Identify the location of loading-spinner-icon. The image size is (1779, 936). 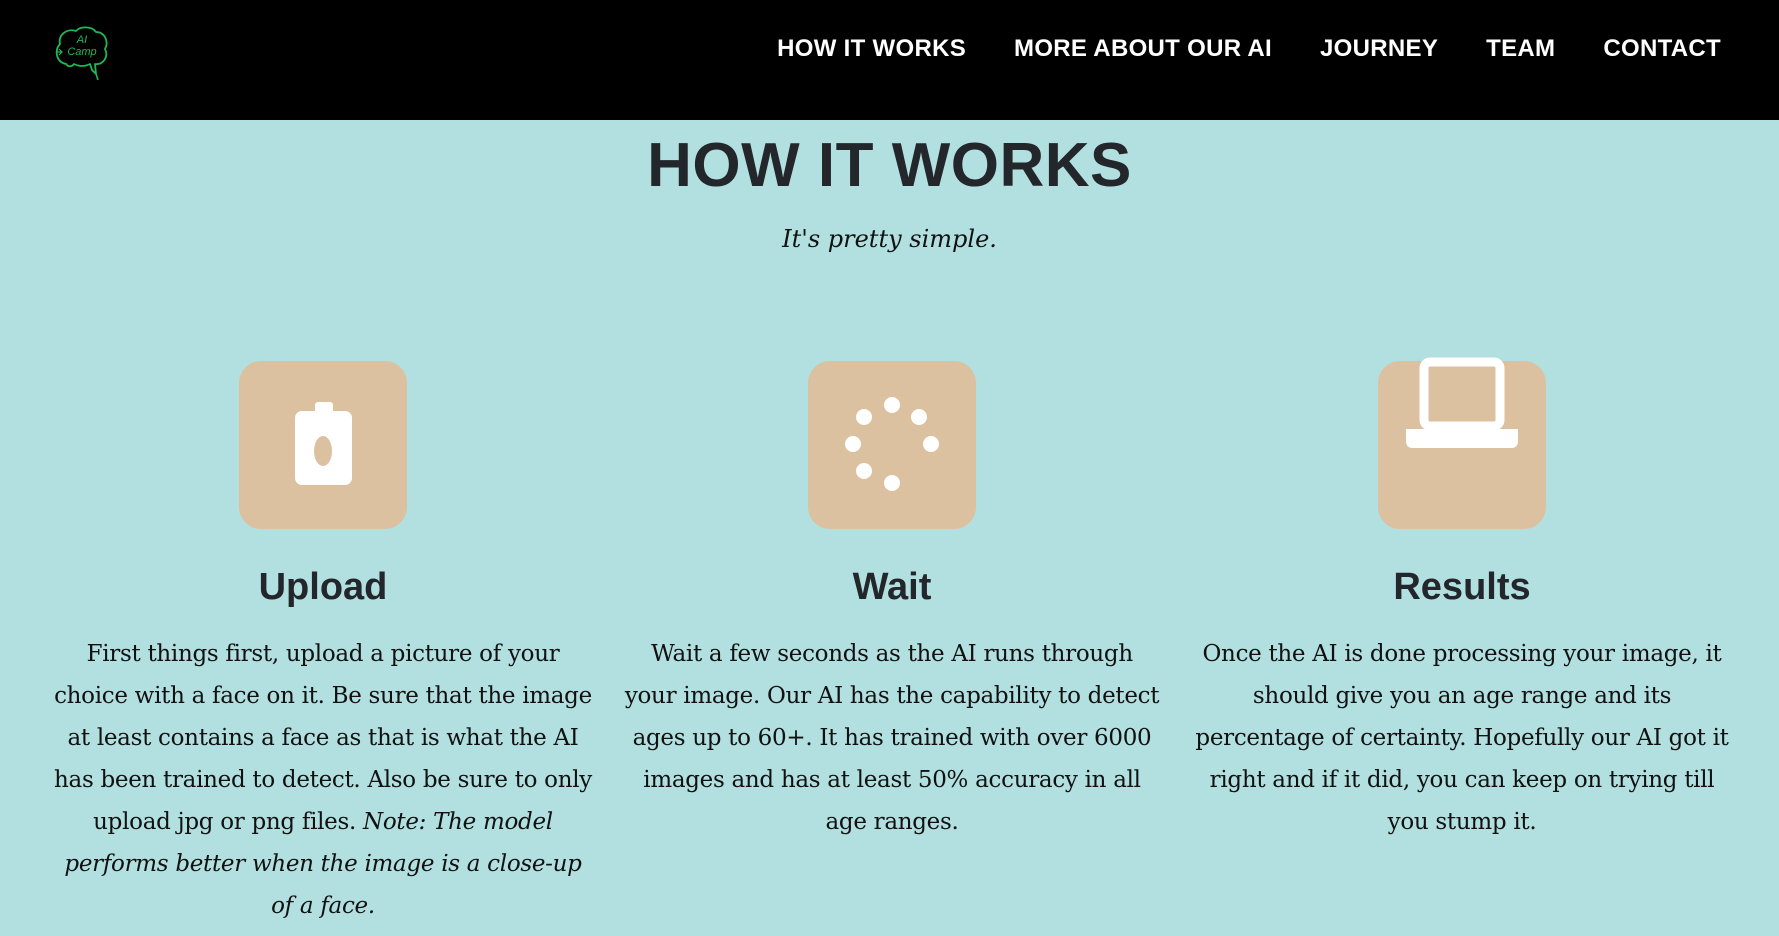
(892, 444).